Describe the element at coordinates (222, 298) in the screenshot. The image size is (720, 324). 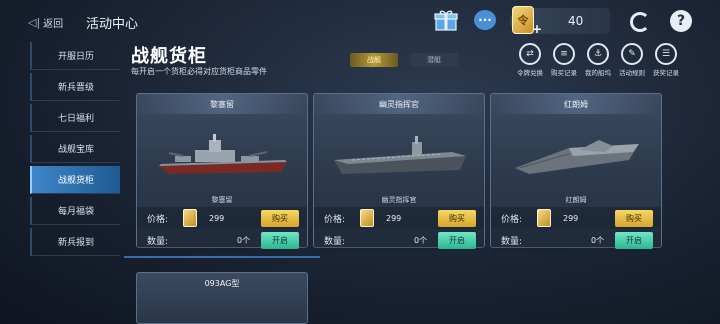
I see `container-card: 093AG型` at that location.